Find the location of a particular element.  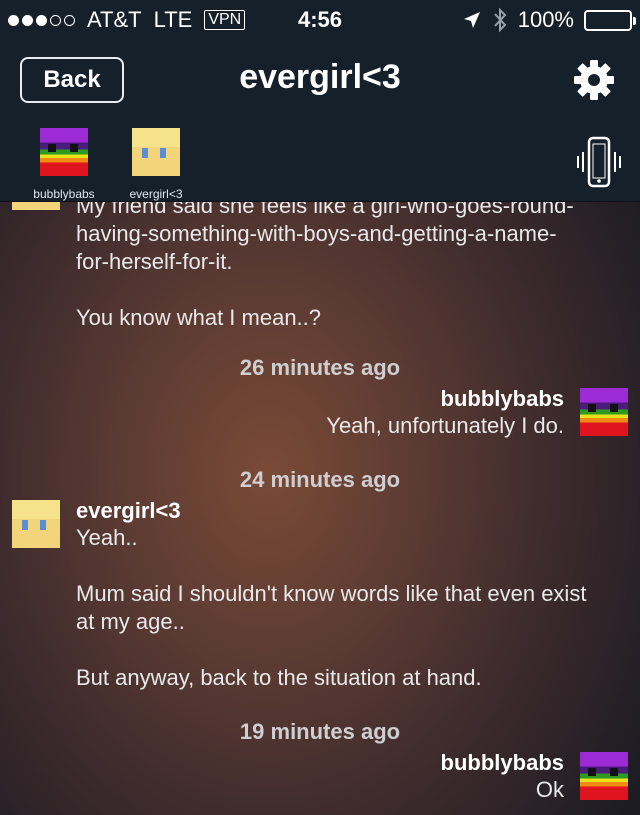

message-text: Ok is located at coordinates (549, 789).